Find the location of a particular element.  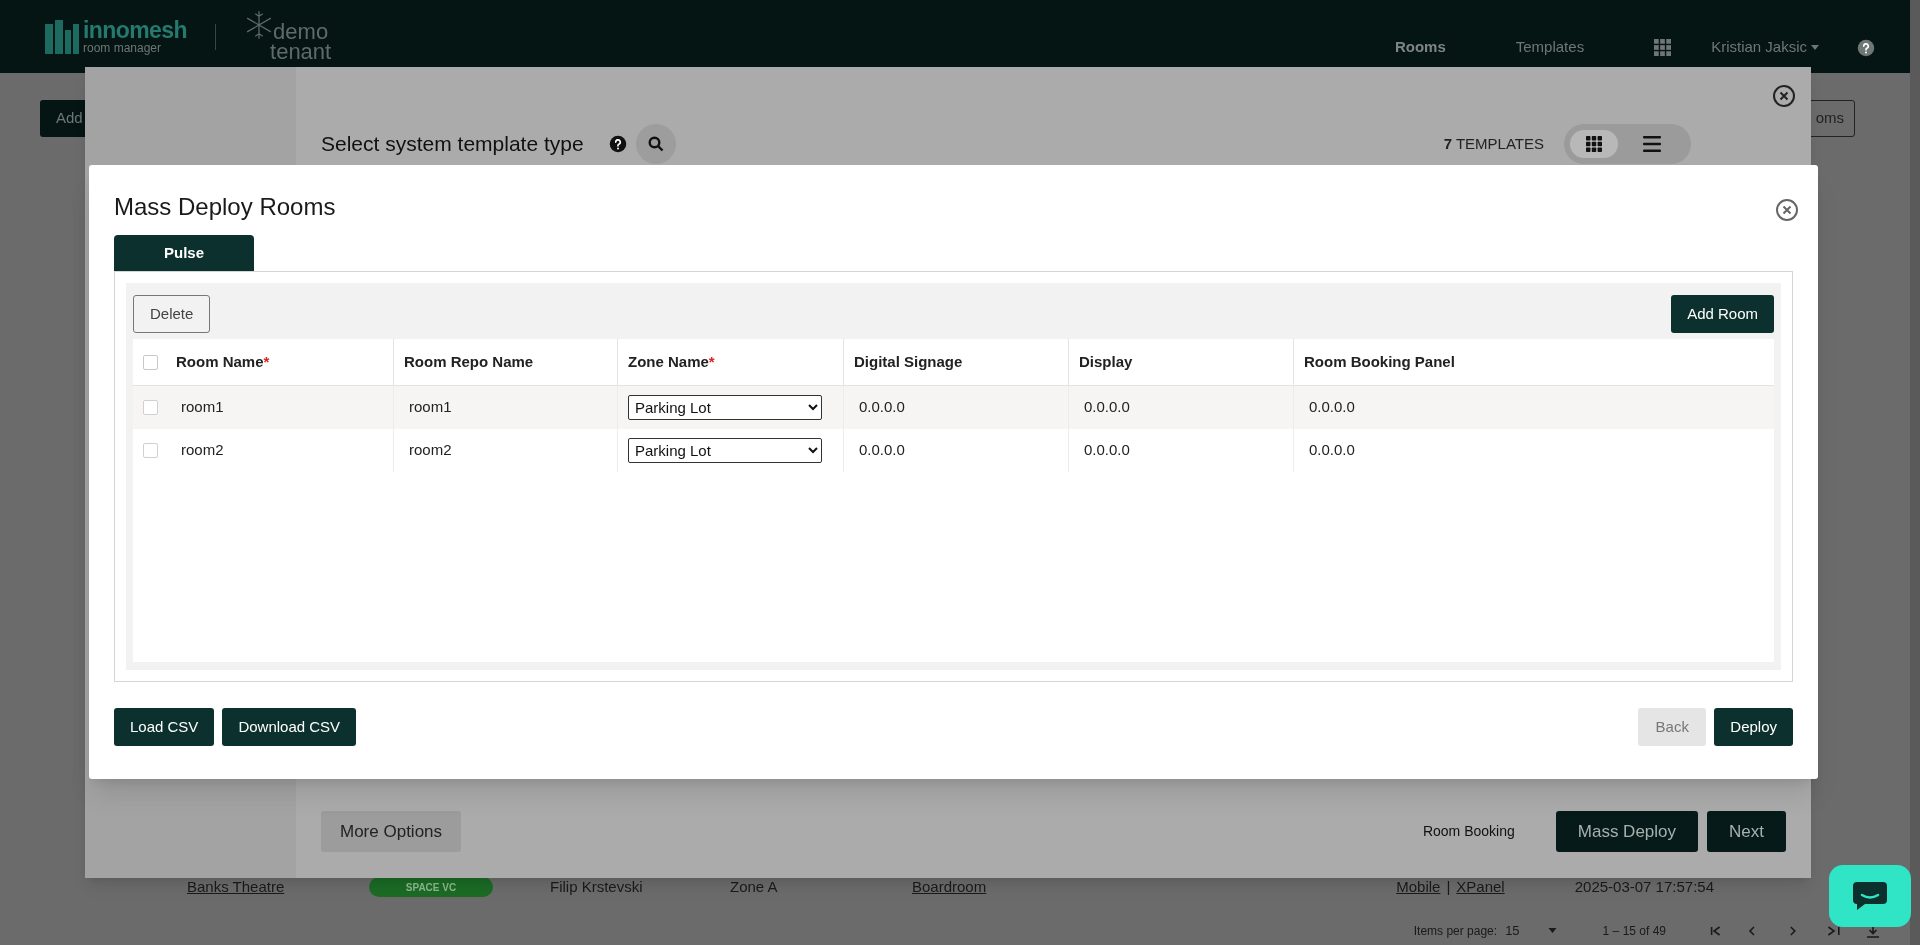

scrollbar is located at coordinates (1915, 472).